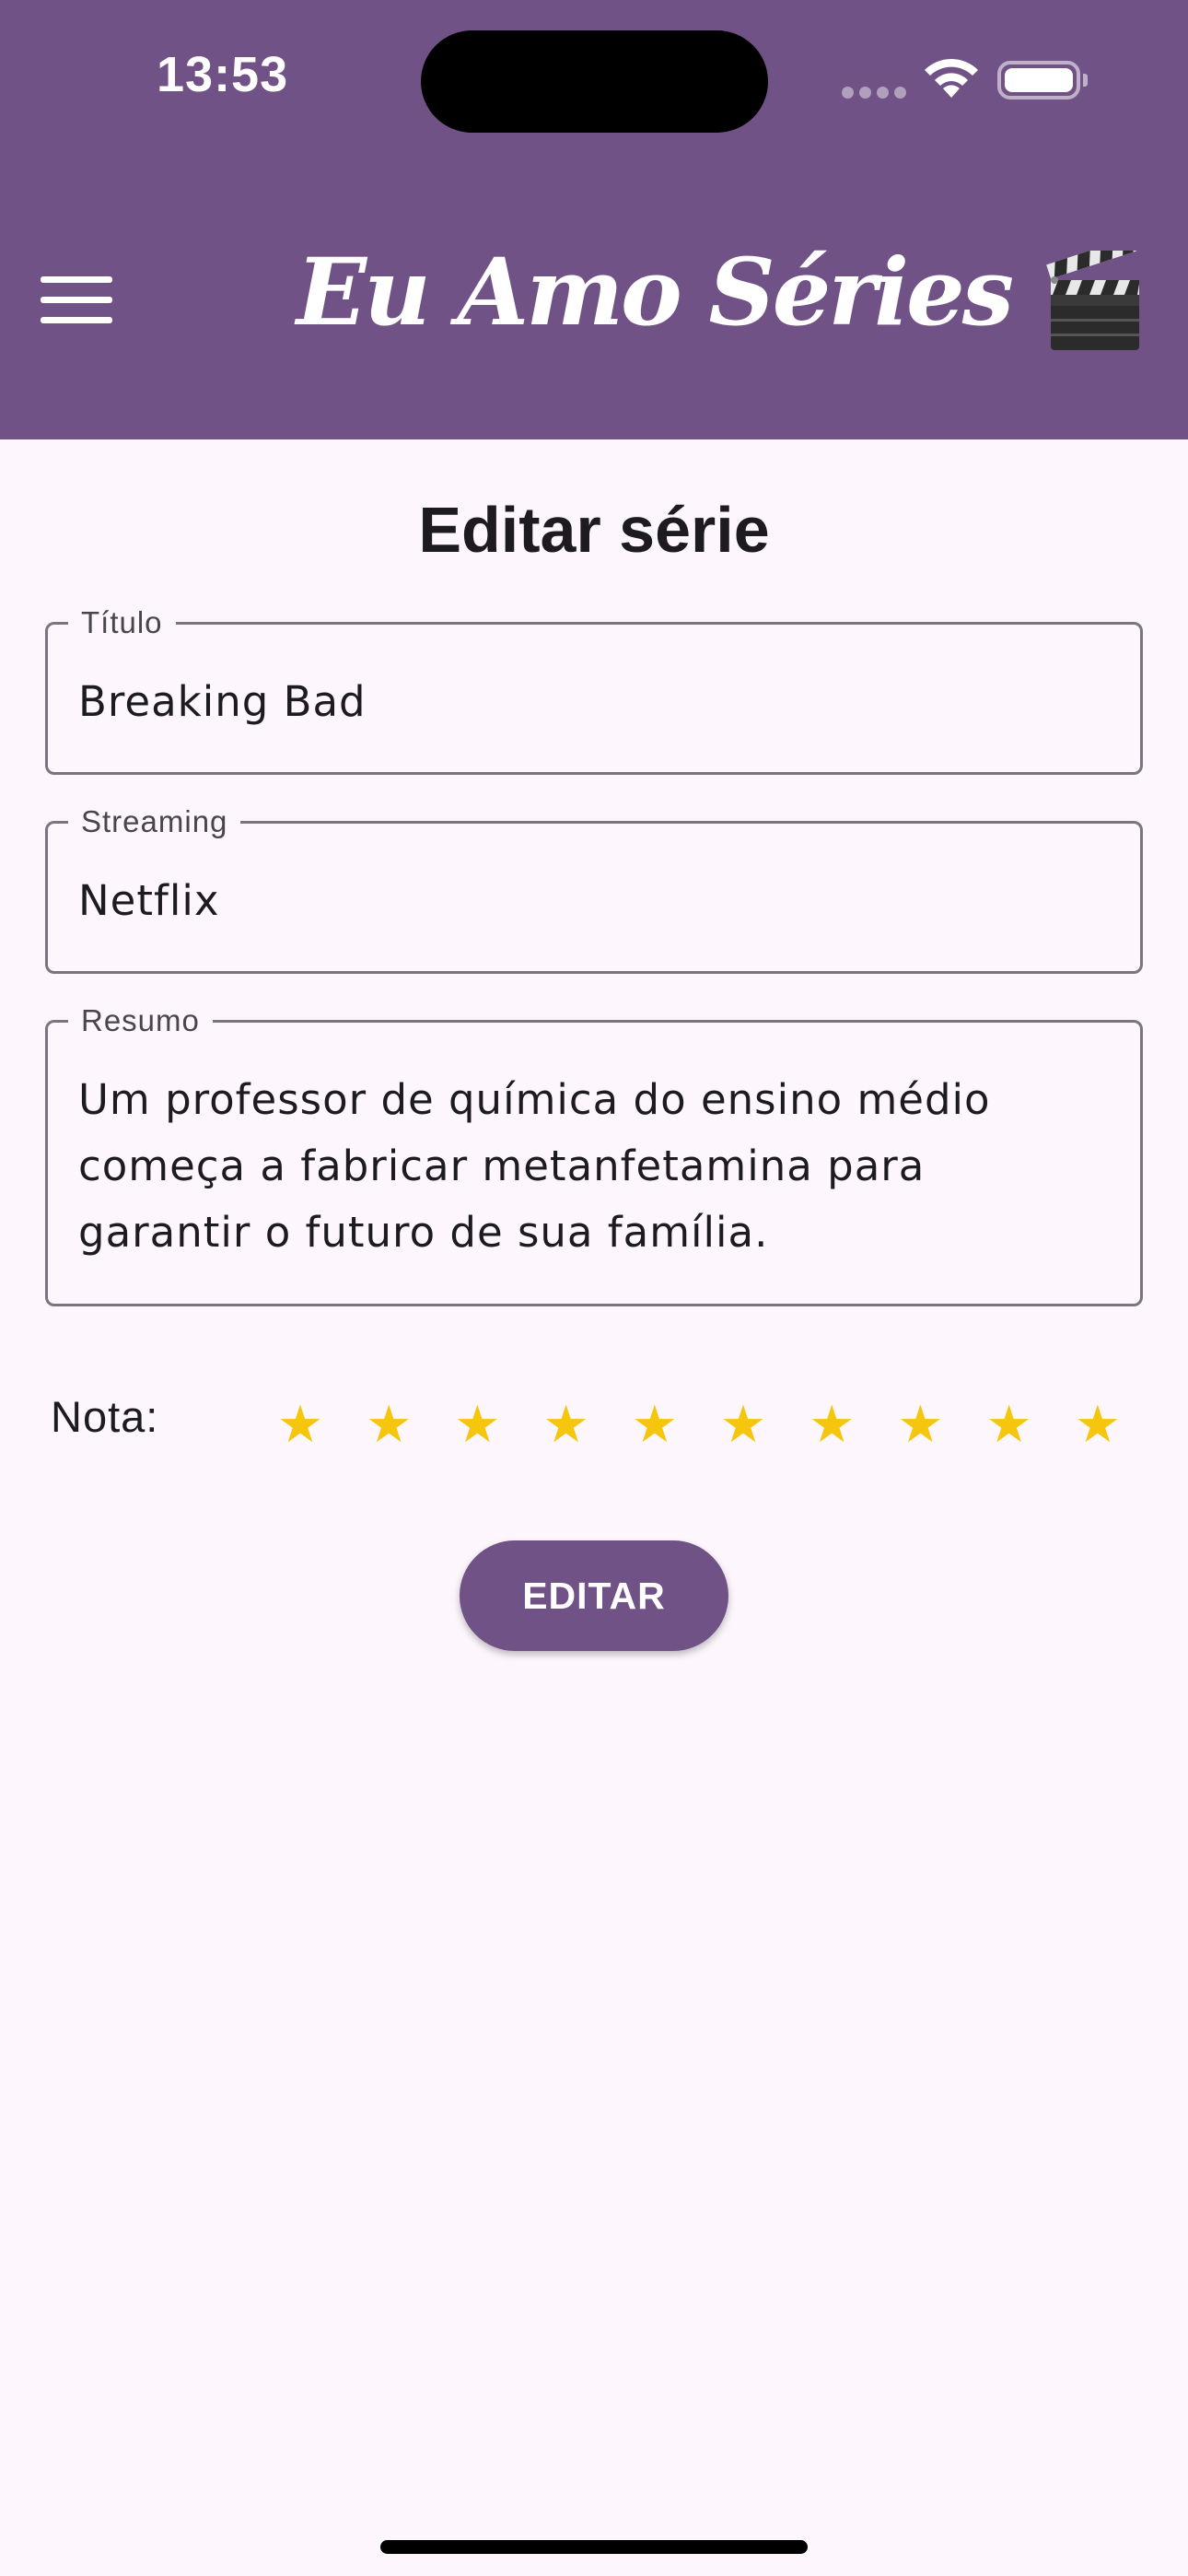 The height and width of the screenshot is (2576, 1188). Describe the element at coordinates (1042, 80) in the screenshot. I see `battery-icon` at that location.